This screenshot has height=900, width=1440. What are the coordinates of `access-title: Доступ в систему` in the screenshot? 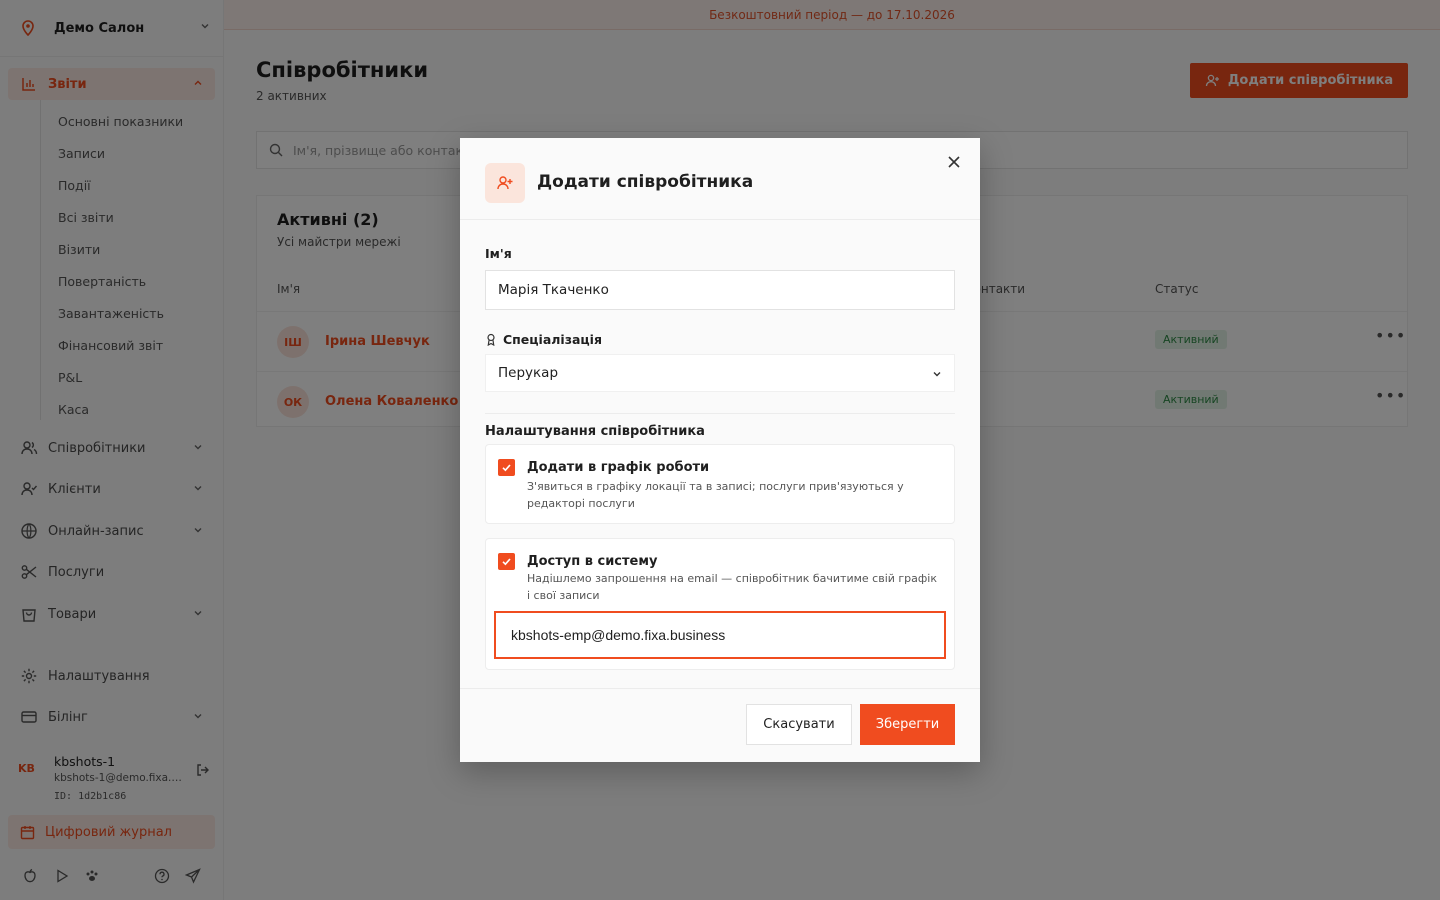 It's located at (592, 561).